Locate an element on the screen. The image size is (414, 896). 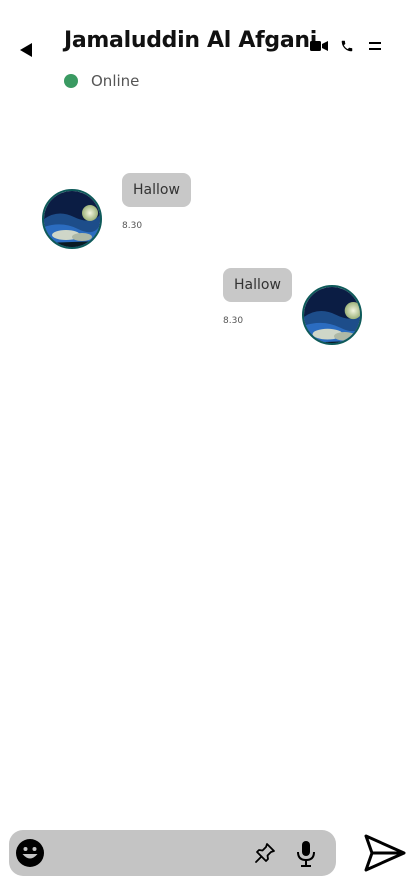
message-composer is located at coordinates (172, 853).